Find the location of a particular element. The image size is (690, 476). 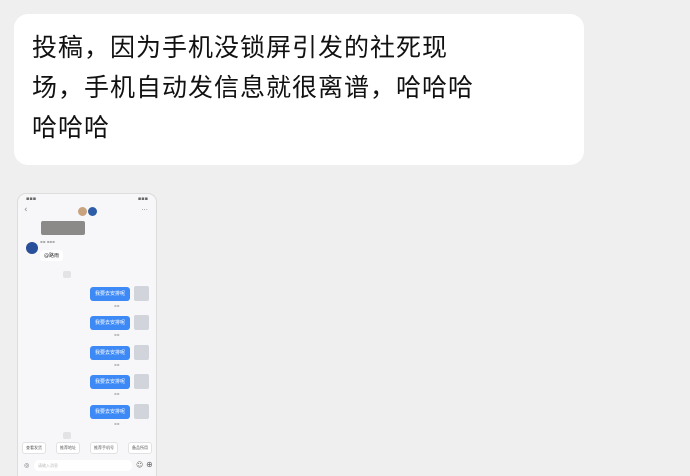

quick-reply-bar: 查看发货 推荐地址 推荐手机号 备品所用 is located at coordinates (88, 448).